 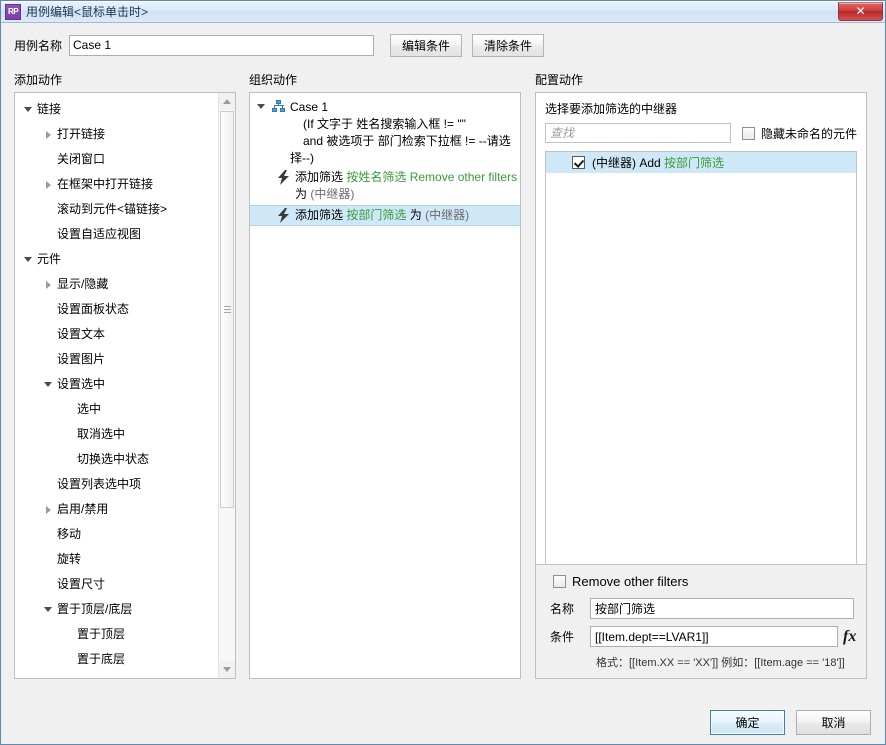 I want to click on ok-button: 确定, so click(x=747, y=722).